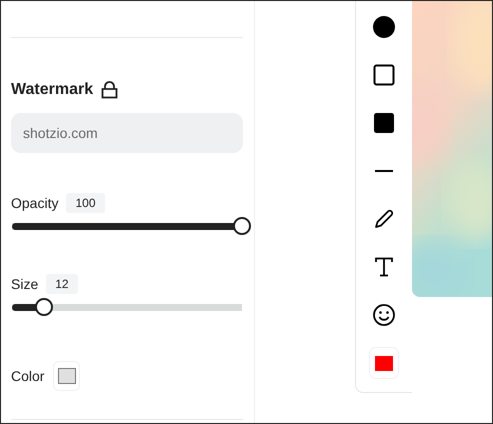 The image size is (493, 424). I want to click on slider-value: 12, so click(62, 284).